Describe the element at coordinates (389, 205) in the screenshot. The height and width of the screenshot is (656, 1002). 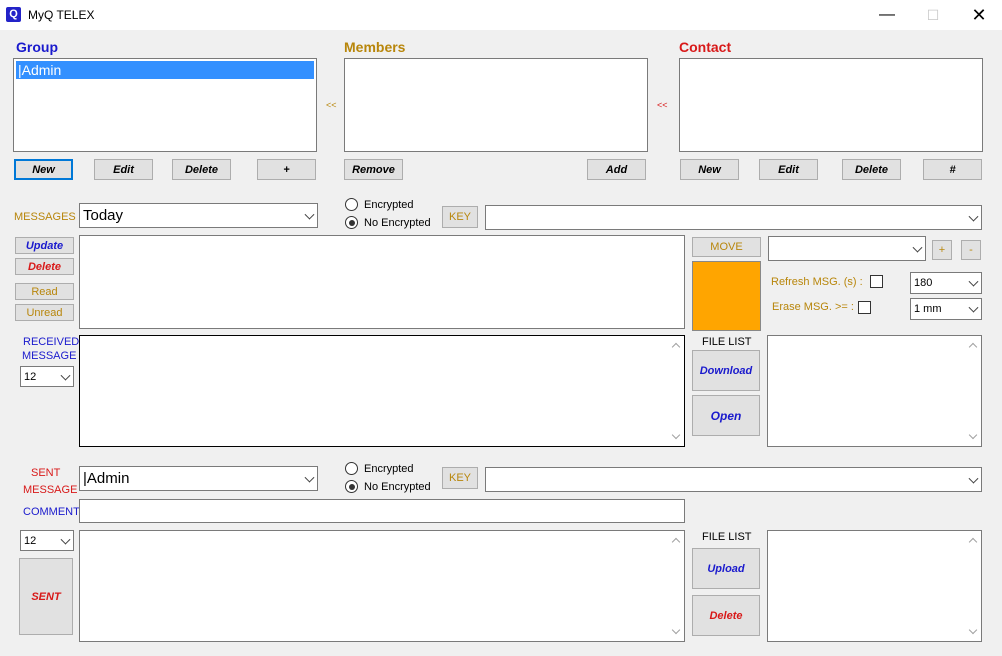
I see `messages-encrypted-label: Encrypted` at that location.